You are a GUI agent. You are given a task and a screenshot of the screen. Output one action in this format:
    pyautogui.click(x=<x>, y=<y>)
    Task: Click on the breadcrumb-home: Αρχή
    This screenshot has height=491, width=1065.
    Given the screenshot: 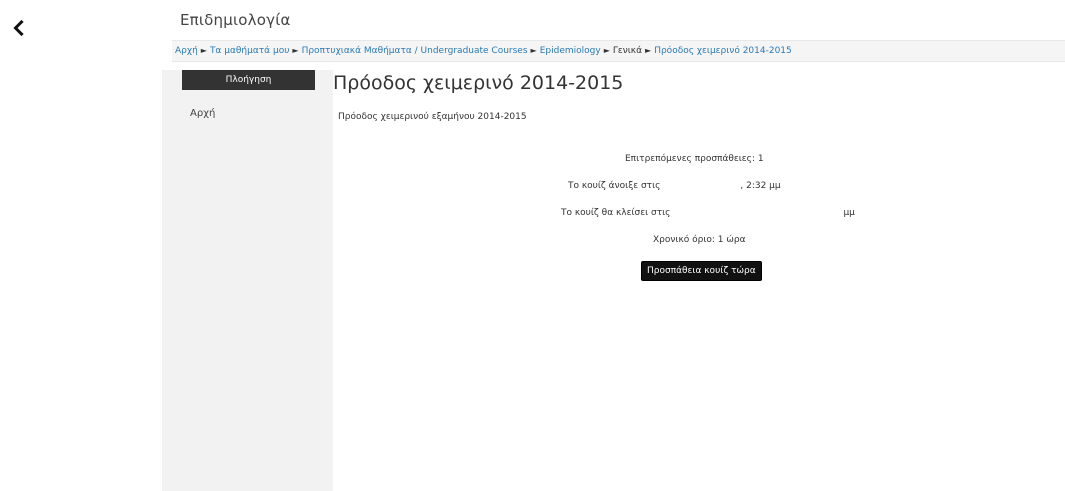 What is the action you would take?
    pyautogui.click(x=186, y=51)
    